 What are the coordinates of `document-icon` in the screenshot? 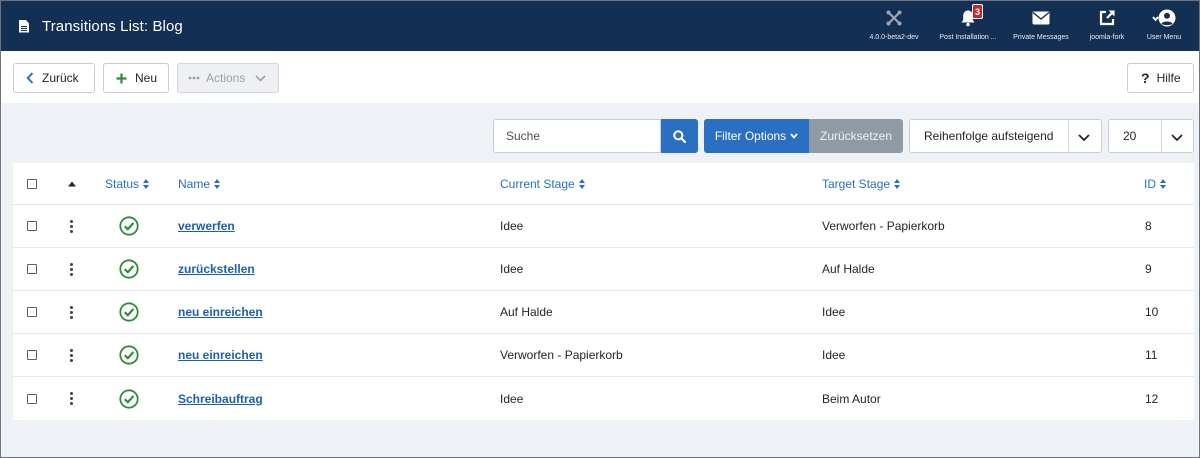 It's located at (24, 26).